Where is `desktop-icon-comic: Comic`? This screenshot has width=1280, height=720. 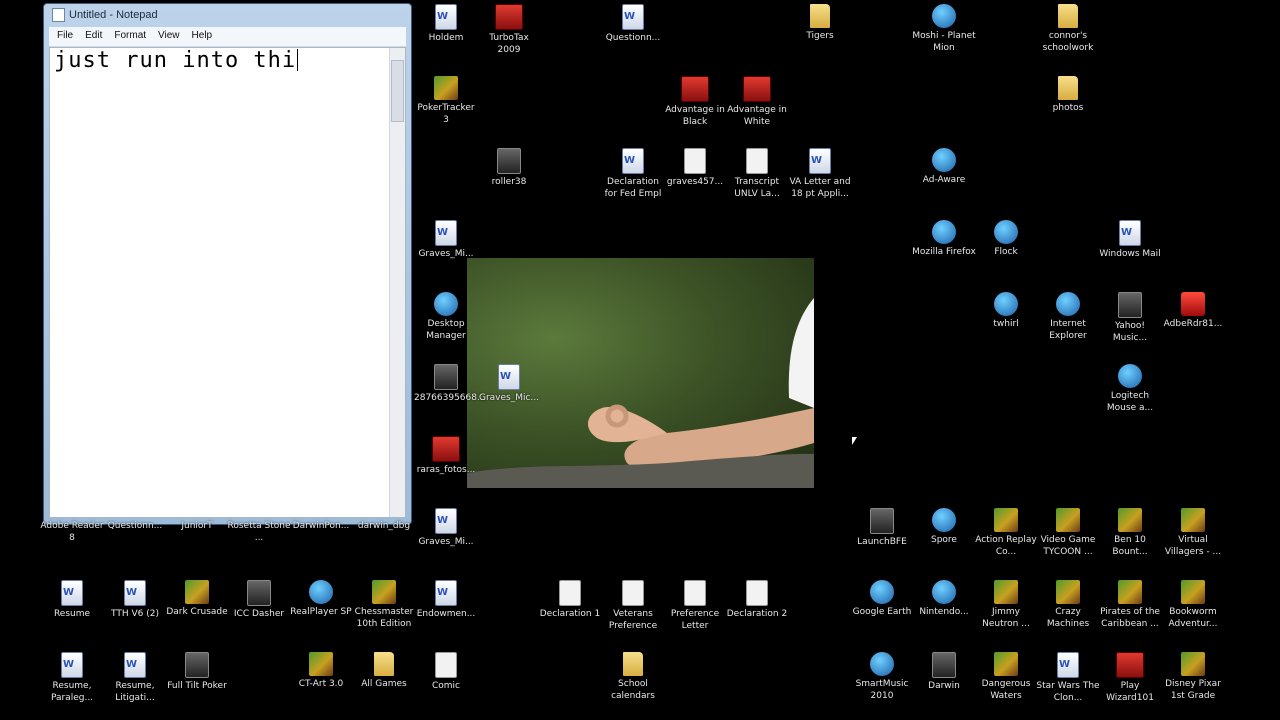 desktop-icon-comic: Comic is located at coordinates (446, 672).